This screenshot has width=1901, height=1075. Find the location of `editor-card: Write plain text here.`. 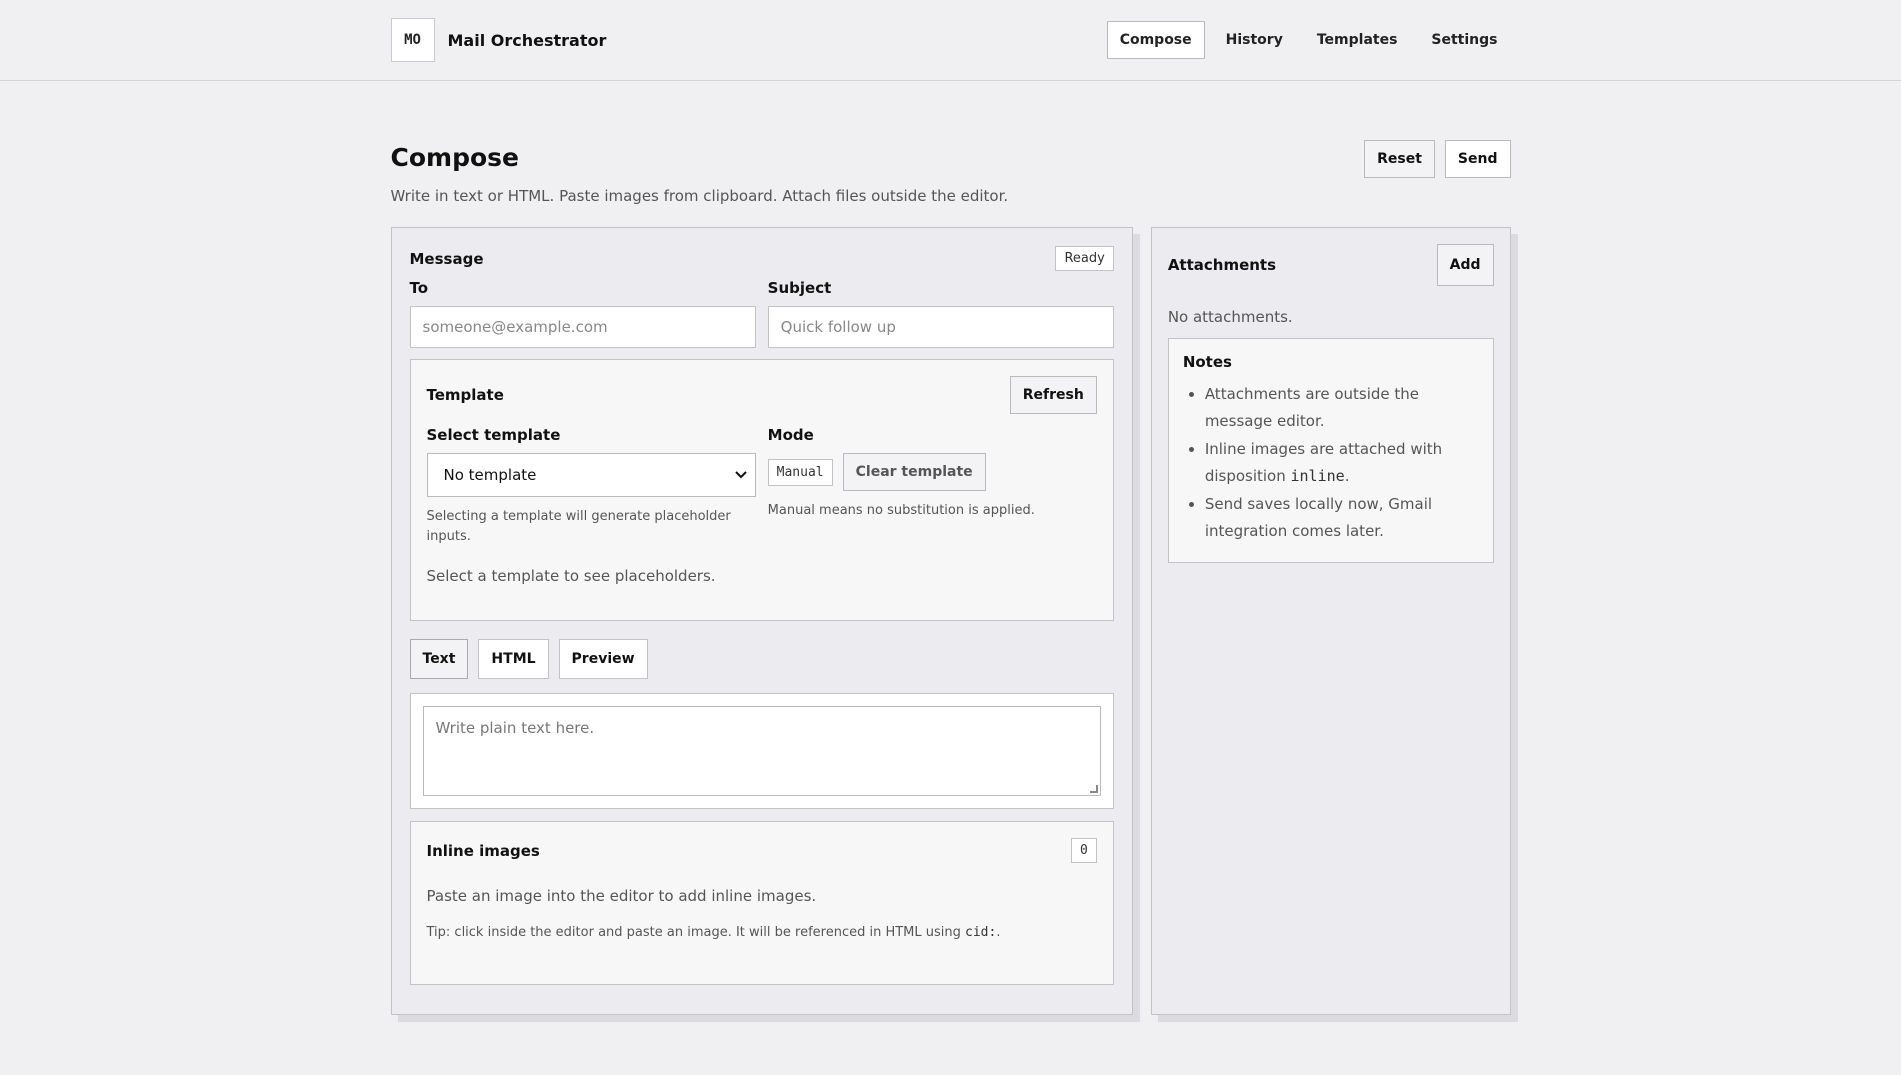

editor-card: Write plain text here. is located at coordinates (761, 751).